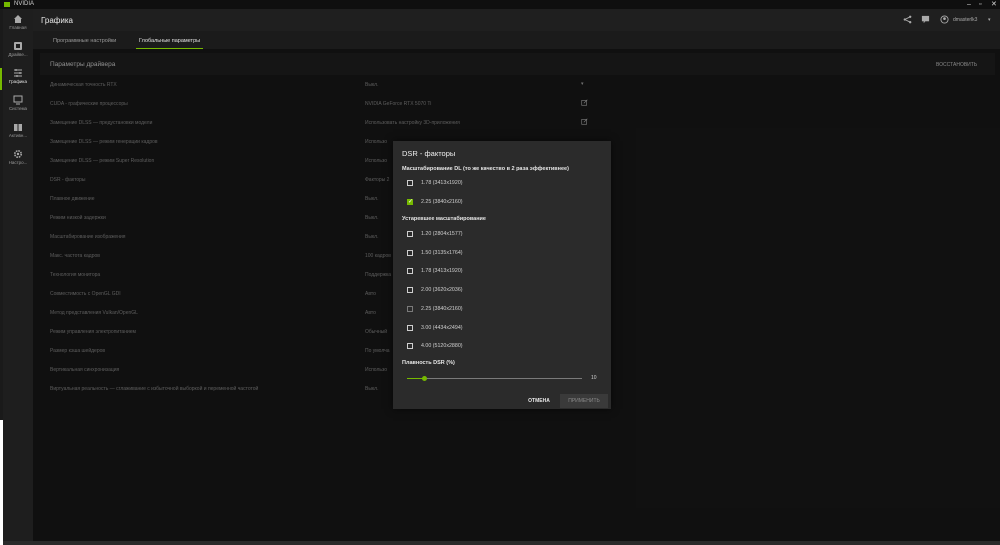 This screenshot has width=1000, height=545. What do you see at coordinates (18, 127) in the screenshot?
I see `gift-icon` at bounding box center [18, 127].